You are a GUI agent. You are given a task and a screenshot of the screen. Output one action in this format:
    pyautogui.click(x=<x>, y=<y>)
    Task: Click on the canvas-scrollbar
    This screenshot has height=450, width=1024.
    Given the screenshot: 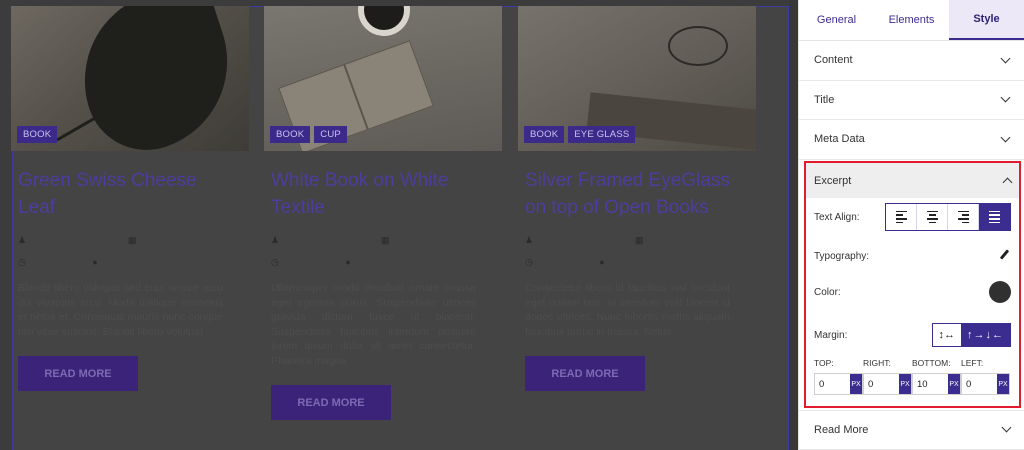 What is the action you would take?
    pyautogui.click(x=793, y=225)
    